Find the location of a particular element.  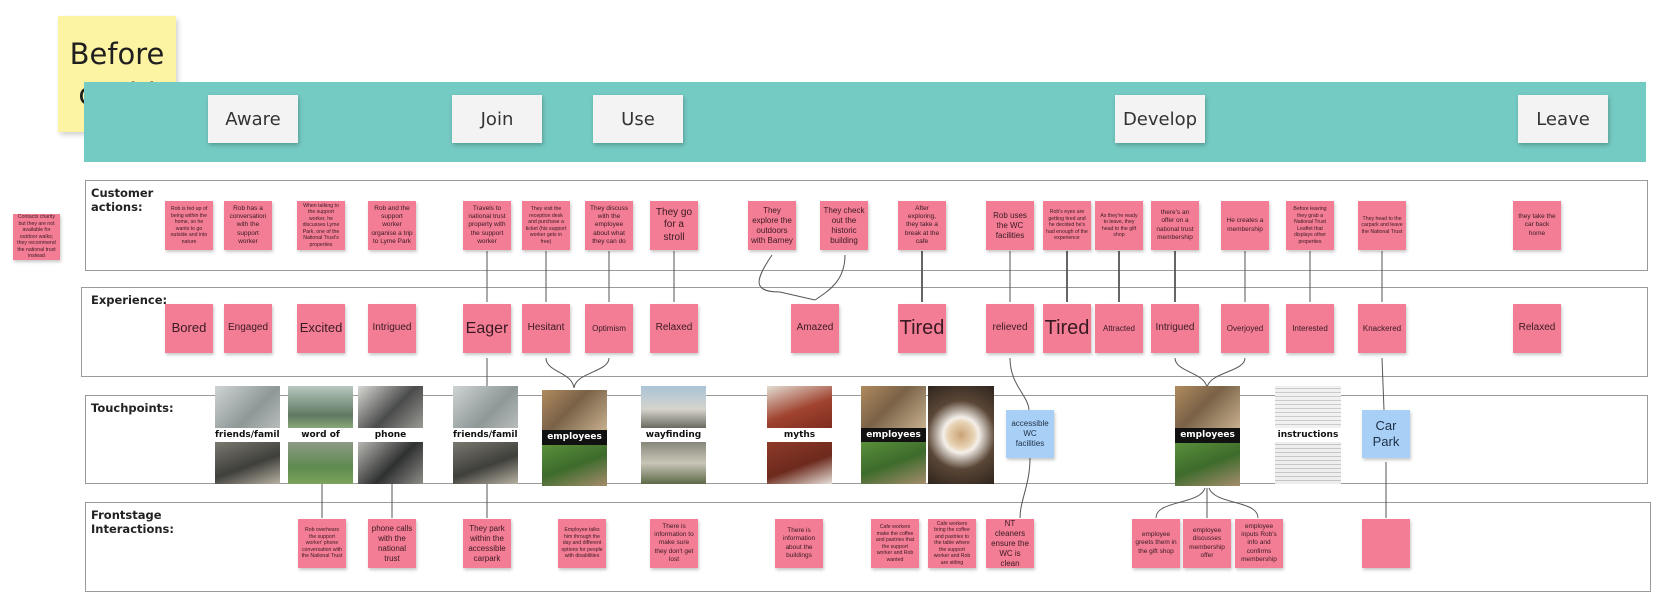

experience-note: Knackered is located at coordinates (1382, 328).